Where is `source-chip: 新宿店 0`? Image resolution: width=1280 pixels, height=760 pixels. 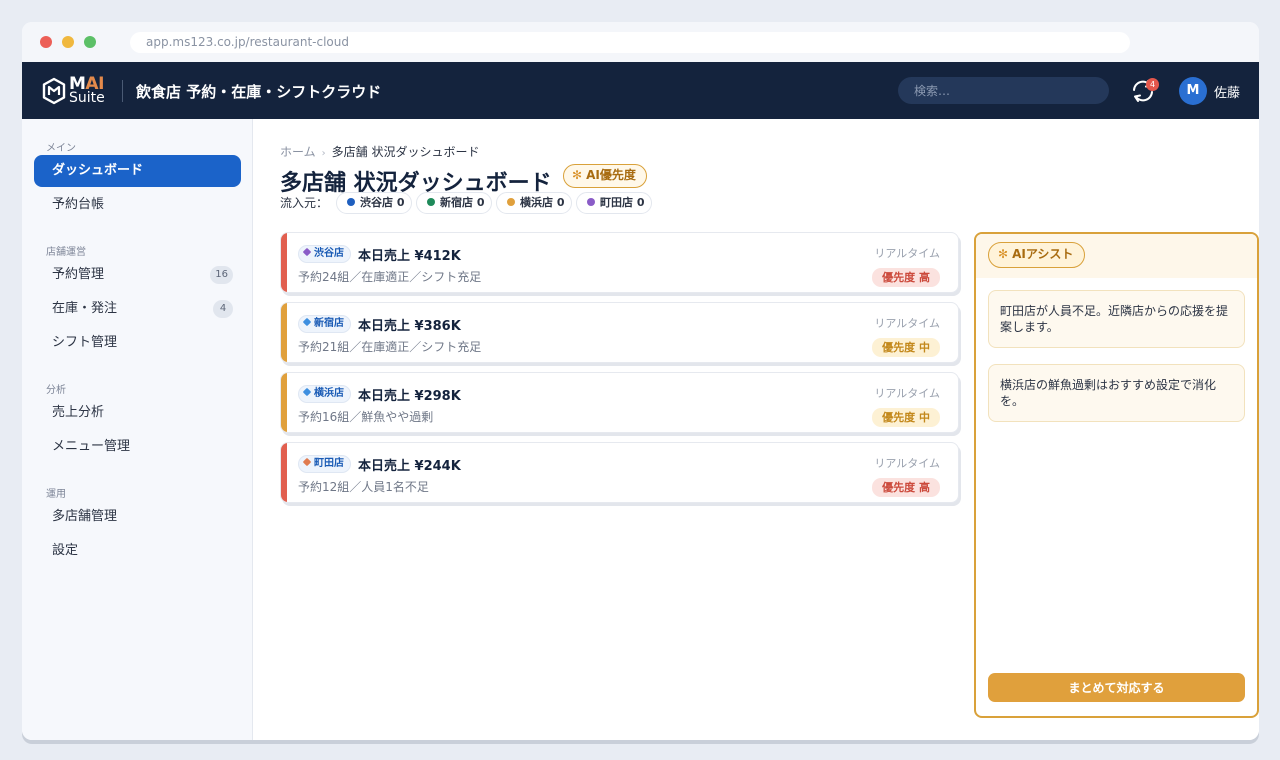
source-chip: 新宿店 0 is located at coordinates (454, 203).